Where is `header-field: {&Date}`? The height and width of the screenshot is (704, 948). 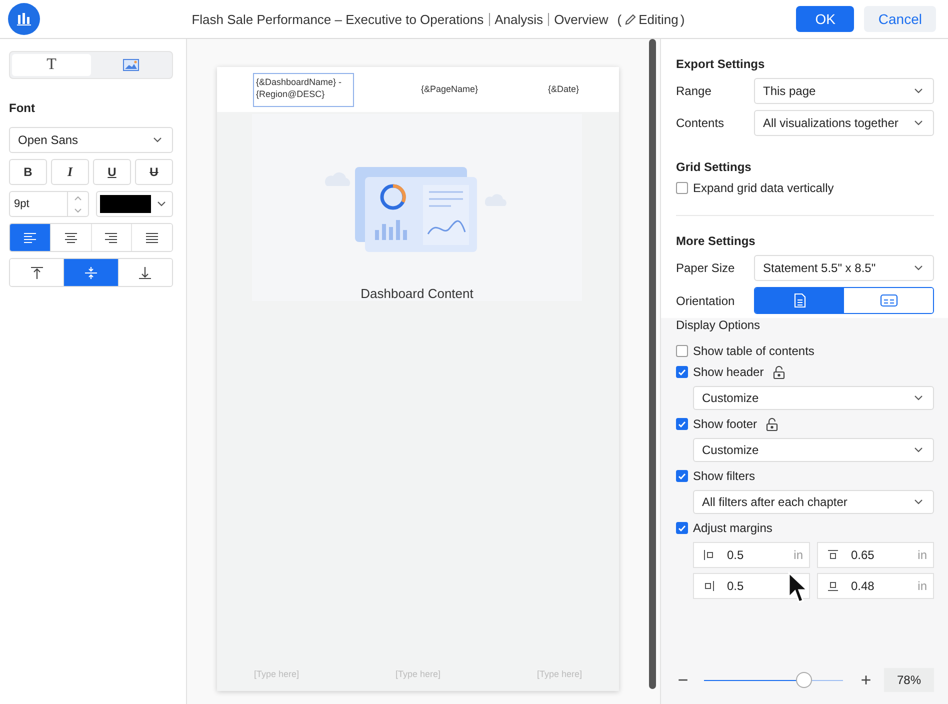 header-field: {&Date} is located at coordinates (563, 89).